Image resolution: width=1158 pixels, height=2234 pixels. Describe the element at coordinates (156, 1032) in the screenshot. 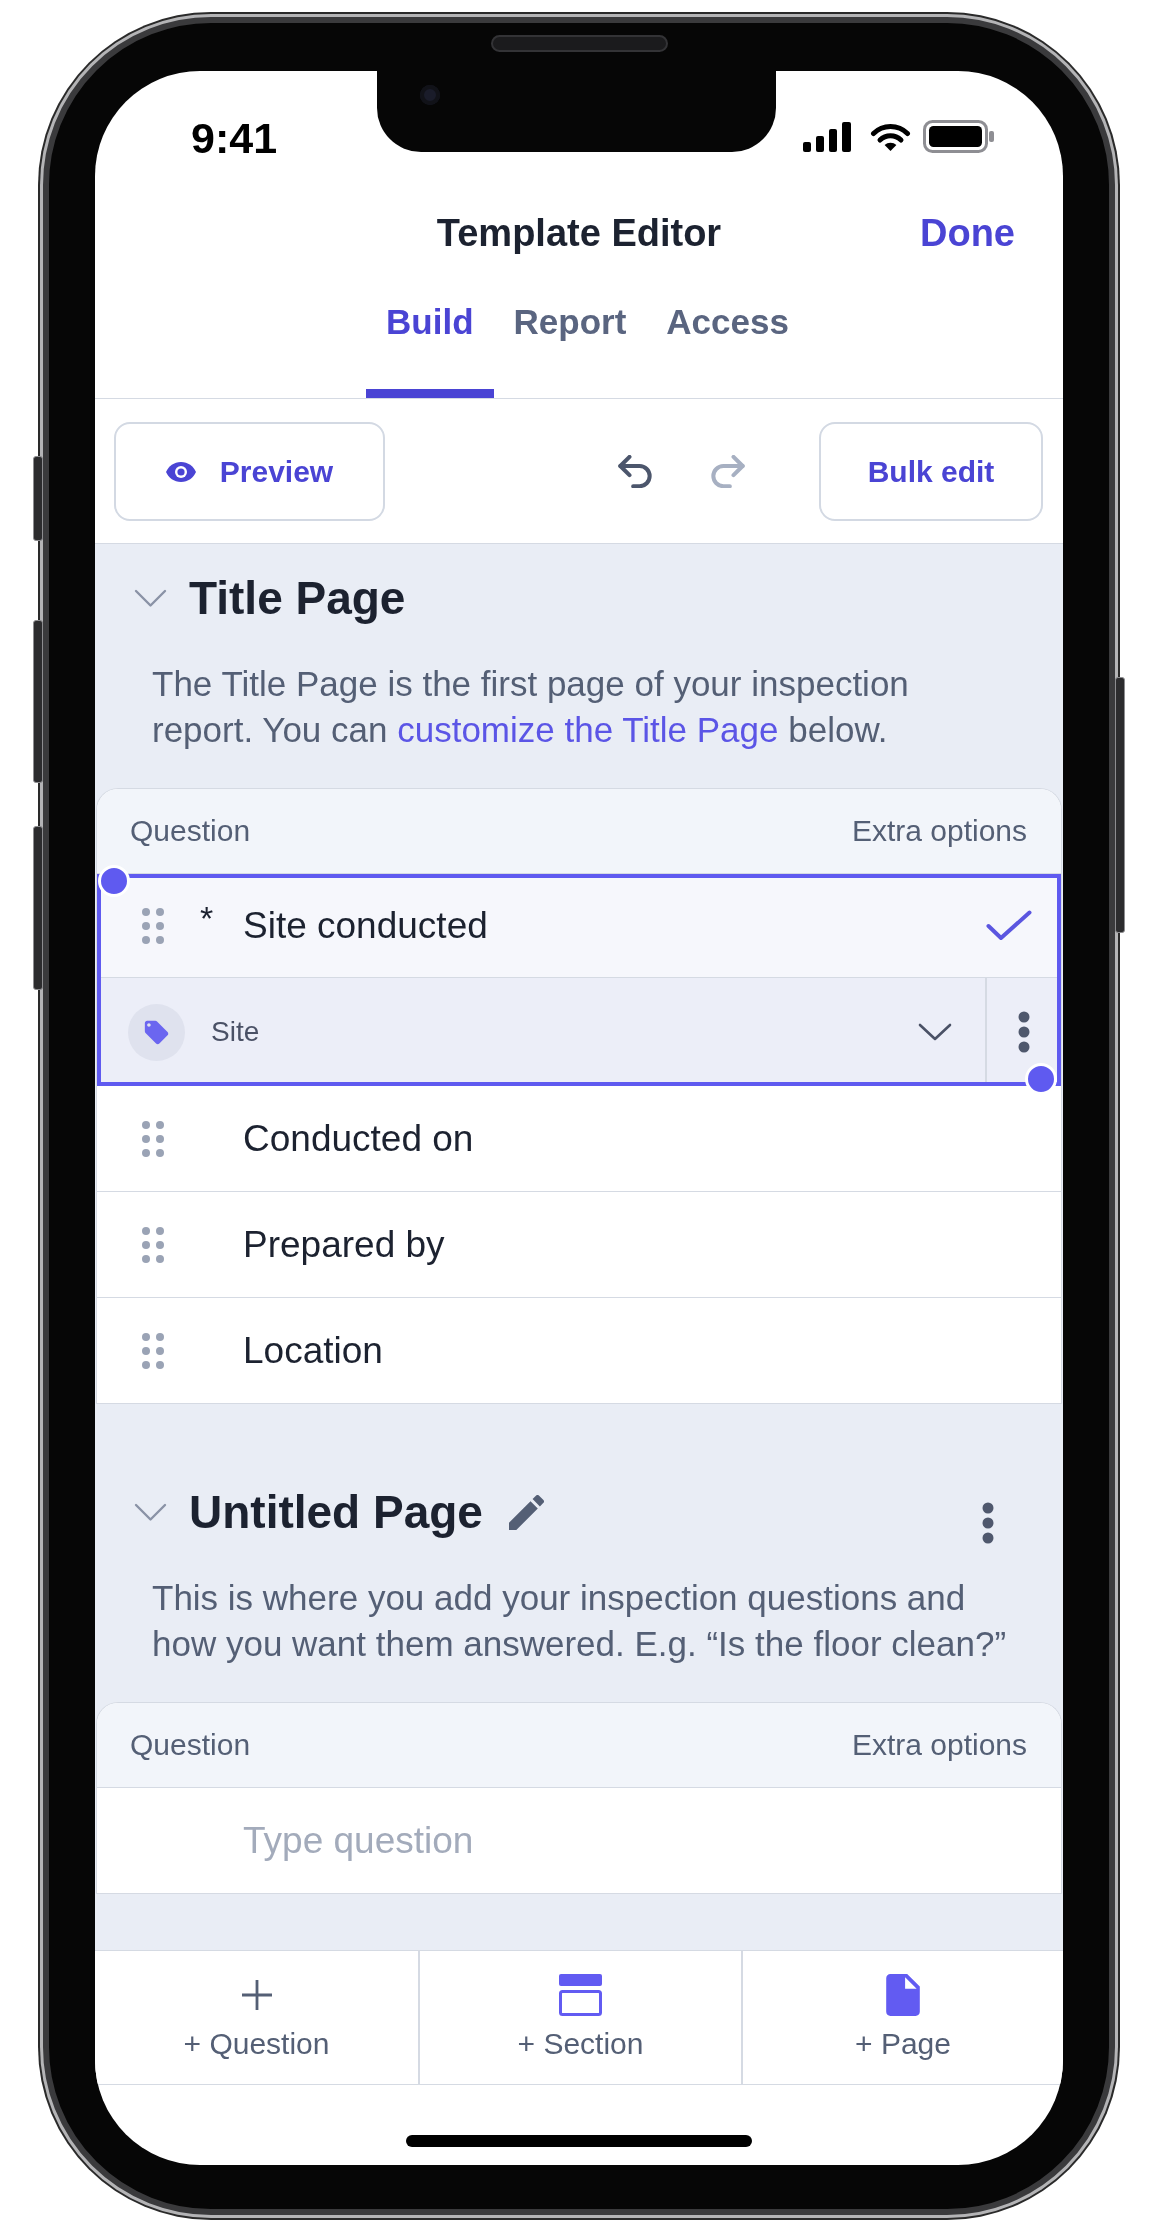

I see `tag-icon` at that location.